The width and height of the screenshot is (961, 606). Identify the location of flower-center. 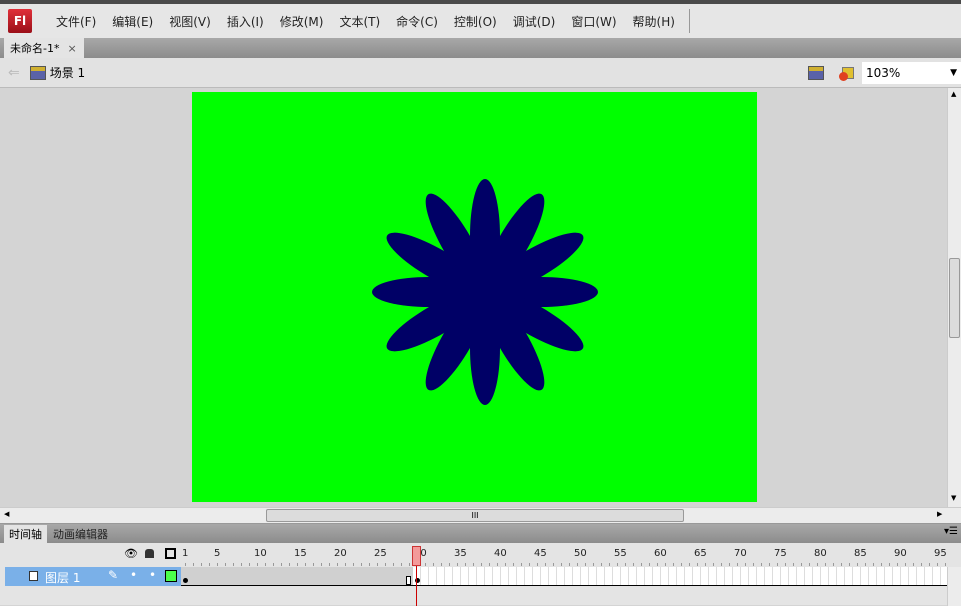
(485, 292).